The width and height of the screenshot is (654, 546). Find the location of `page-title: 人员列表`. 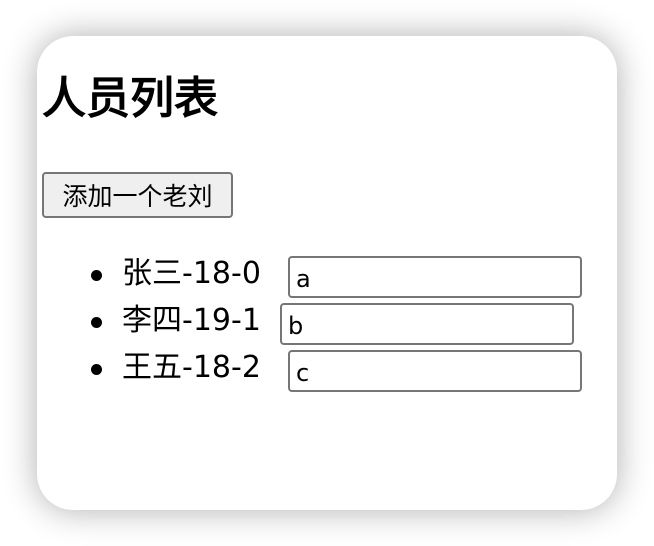

page-title: 人员列表 is located at coordinates (130, 98).